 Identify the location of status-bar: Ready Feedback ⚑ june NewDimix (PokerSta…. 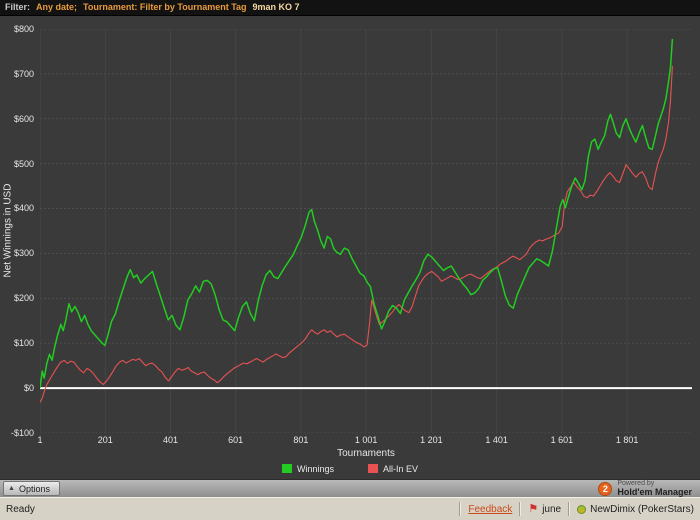
(350, 508).